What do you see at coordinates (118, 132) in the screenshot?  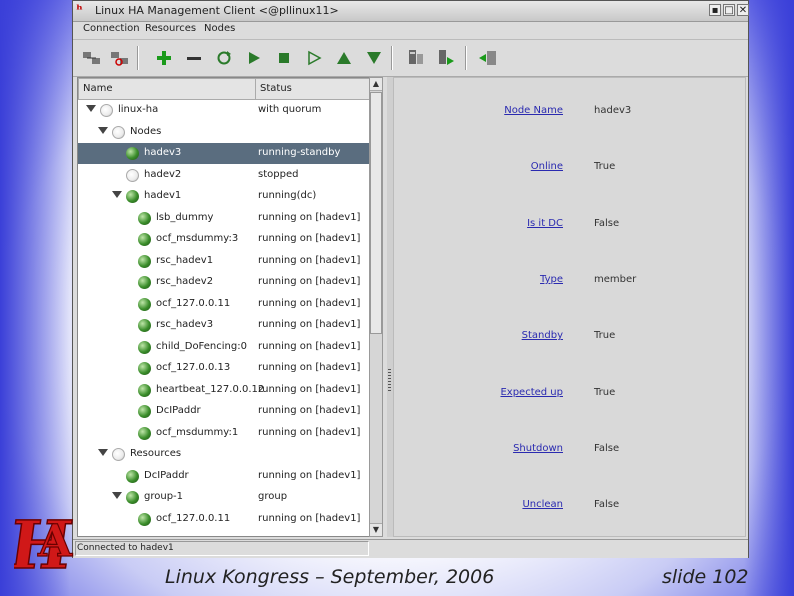 I see `lightbulb-icon` at bounding box center [118, 132].